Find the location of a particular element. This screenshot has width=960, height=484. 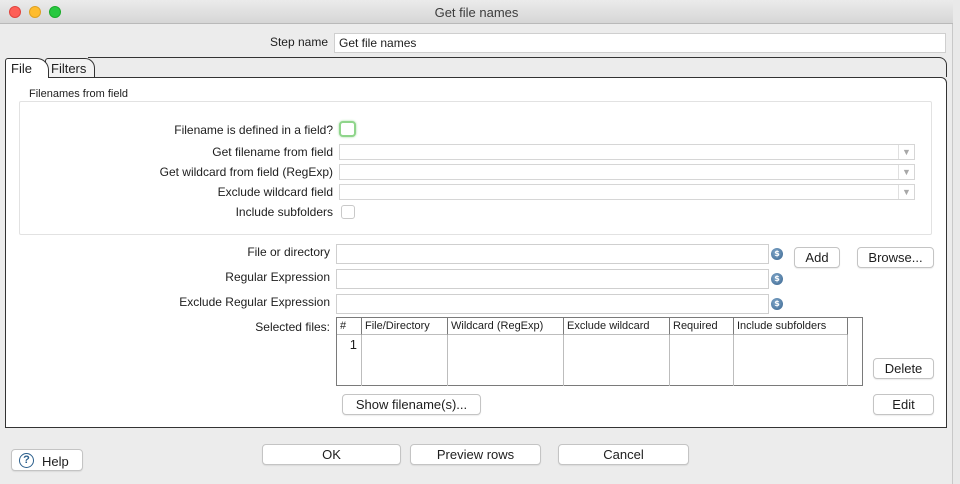

regex-input is located at coordinates (552, 279).